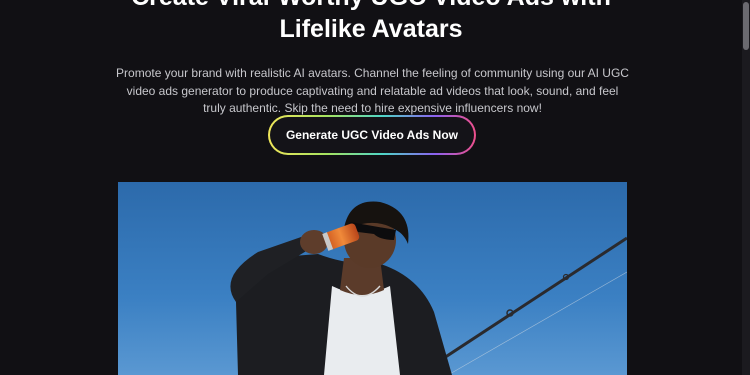 This screenshot has height=375, width=750. Describe the element at coordinates (746, 26) in the screenshot. I see `scrollbar-thumb` at that location.